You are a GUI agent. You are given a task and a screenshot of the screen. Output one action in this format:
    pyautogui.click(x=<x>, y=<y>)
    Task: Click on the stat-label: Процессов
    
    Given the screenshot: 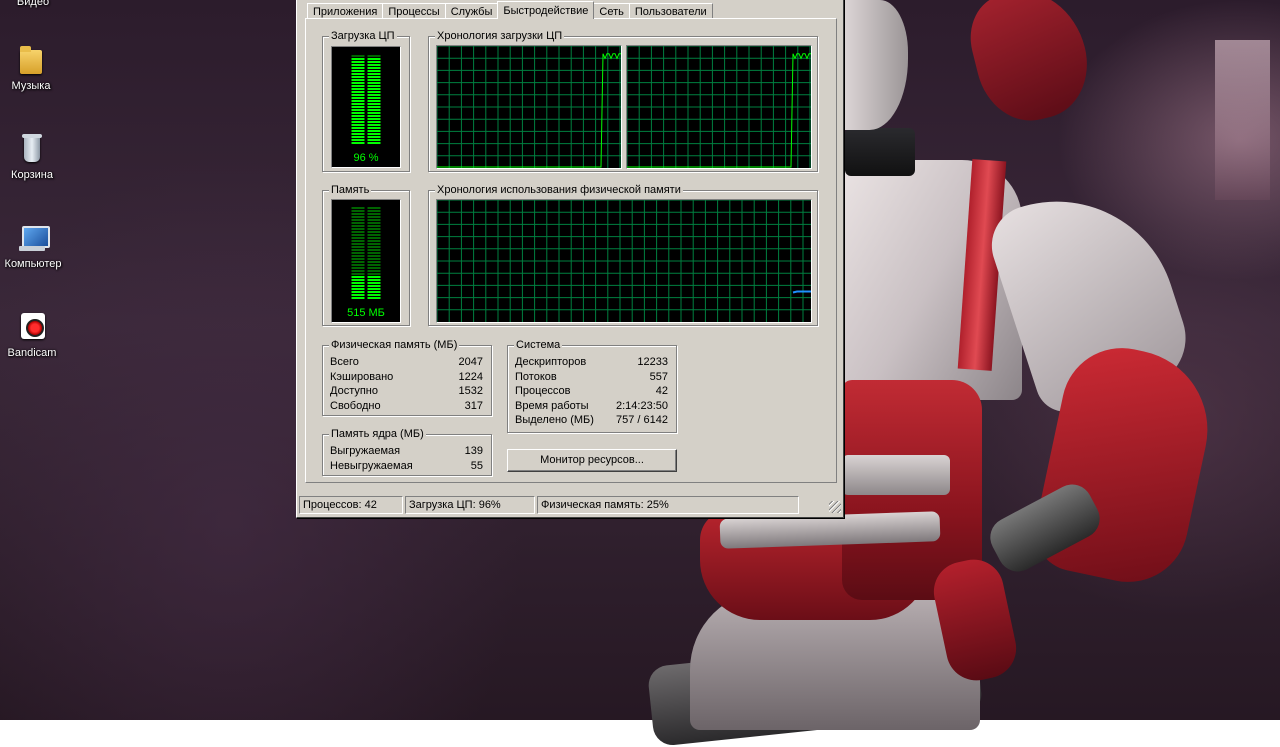 What is the action you would take?
    pyautogui.click(x=543, y=391)
    